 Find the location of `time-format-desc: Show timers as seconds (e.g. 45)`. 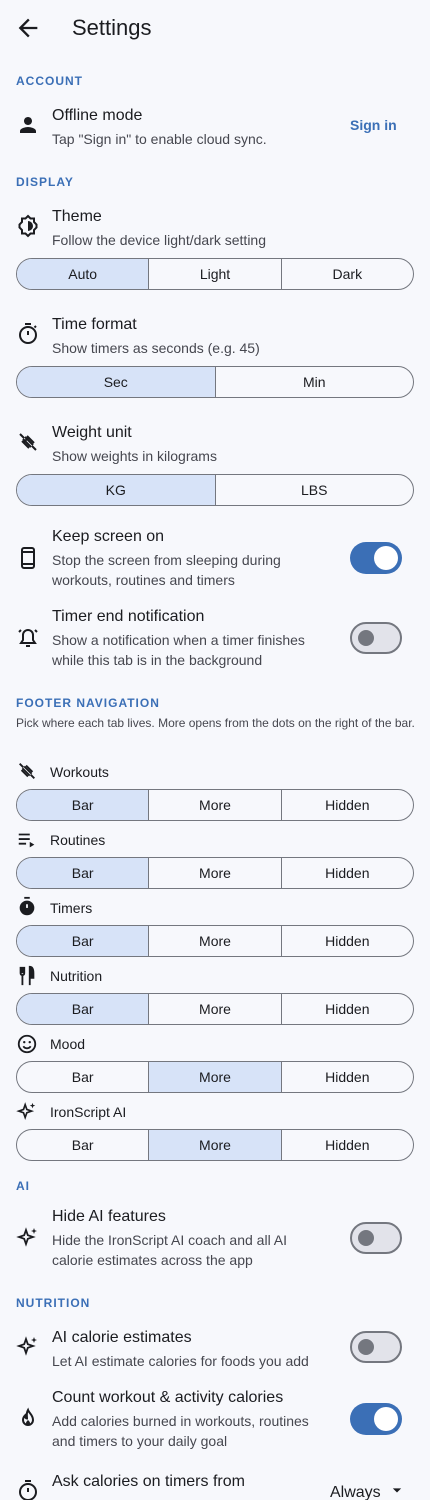

time-format-desc: Show timers as seconds (e.g. 45) is located at coordinates (156, 348).